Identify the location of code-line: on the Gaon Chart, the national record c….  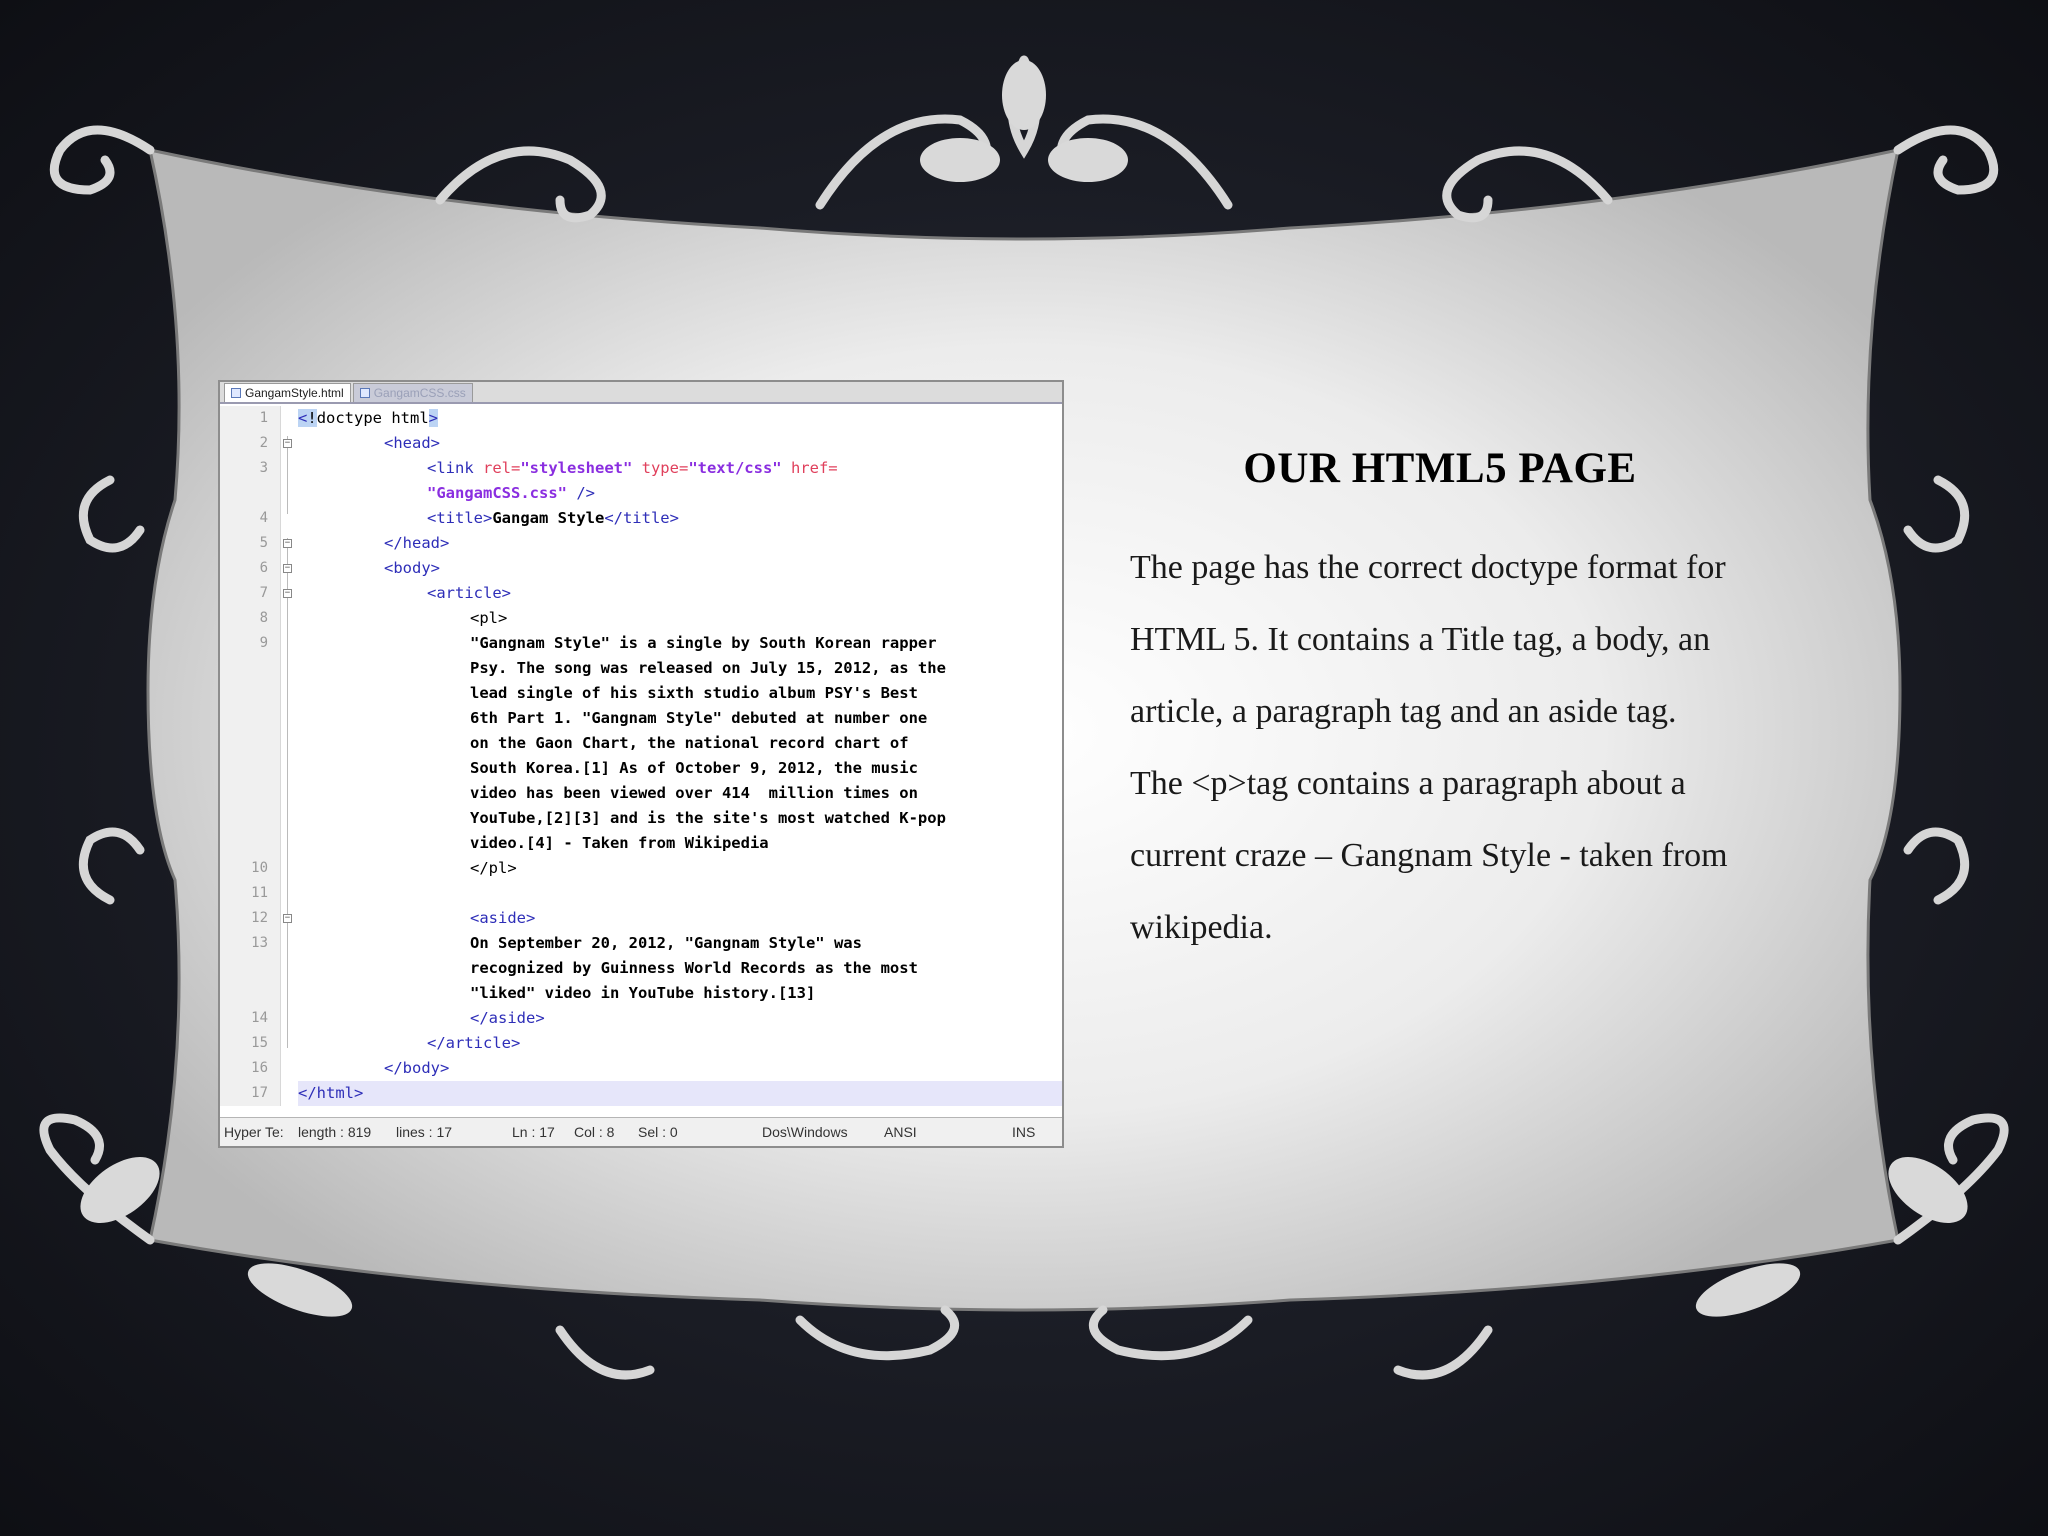
(689, 743).